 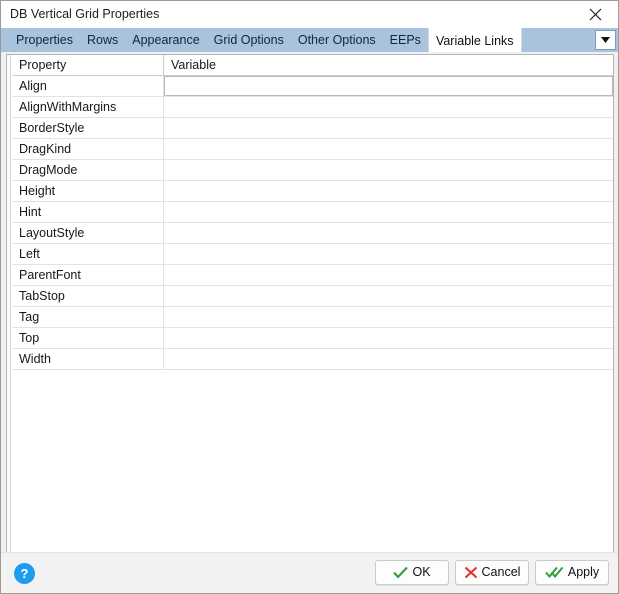 What do you see at coordinates (471, 572) in the screenshot?
I see `cross-icon` at bounding box center [471, 572].